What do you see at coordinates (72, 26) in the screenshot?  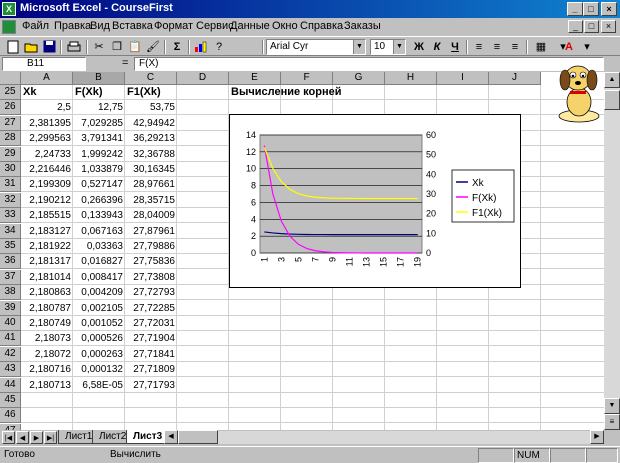 I see `menu-edit: Правка` at bounding box center [72, 26].